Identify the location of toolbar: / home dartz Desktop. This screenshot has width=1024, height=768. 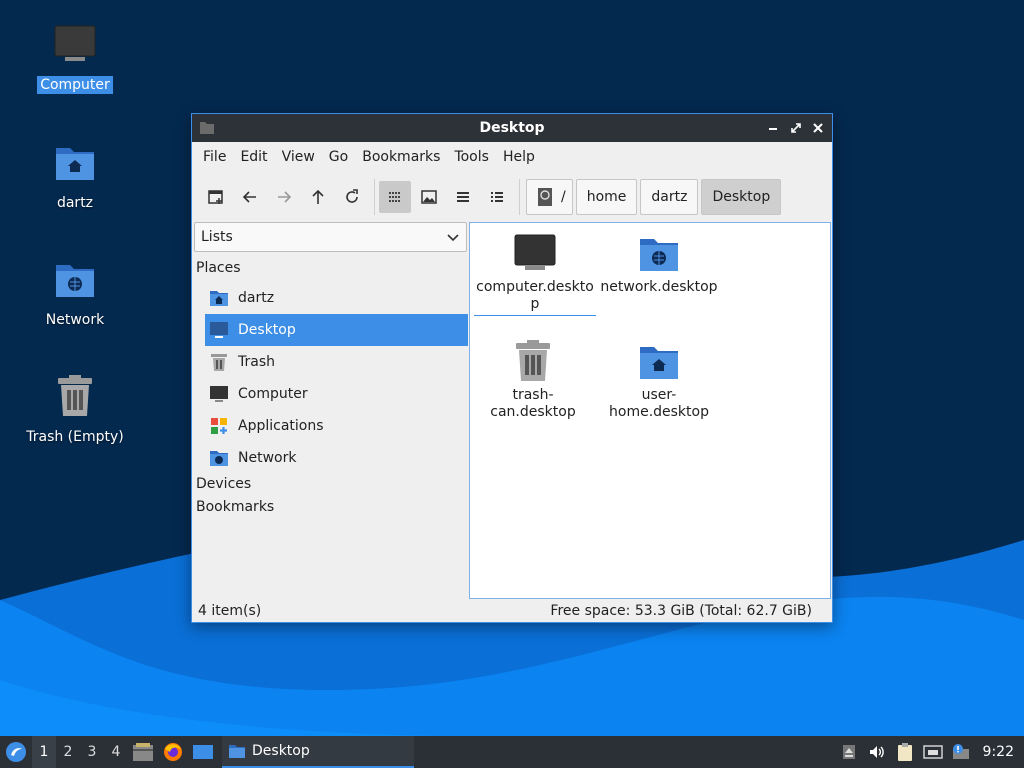
(512, 197).